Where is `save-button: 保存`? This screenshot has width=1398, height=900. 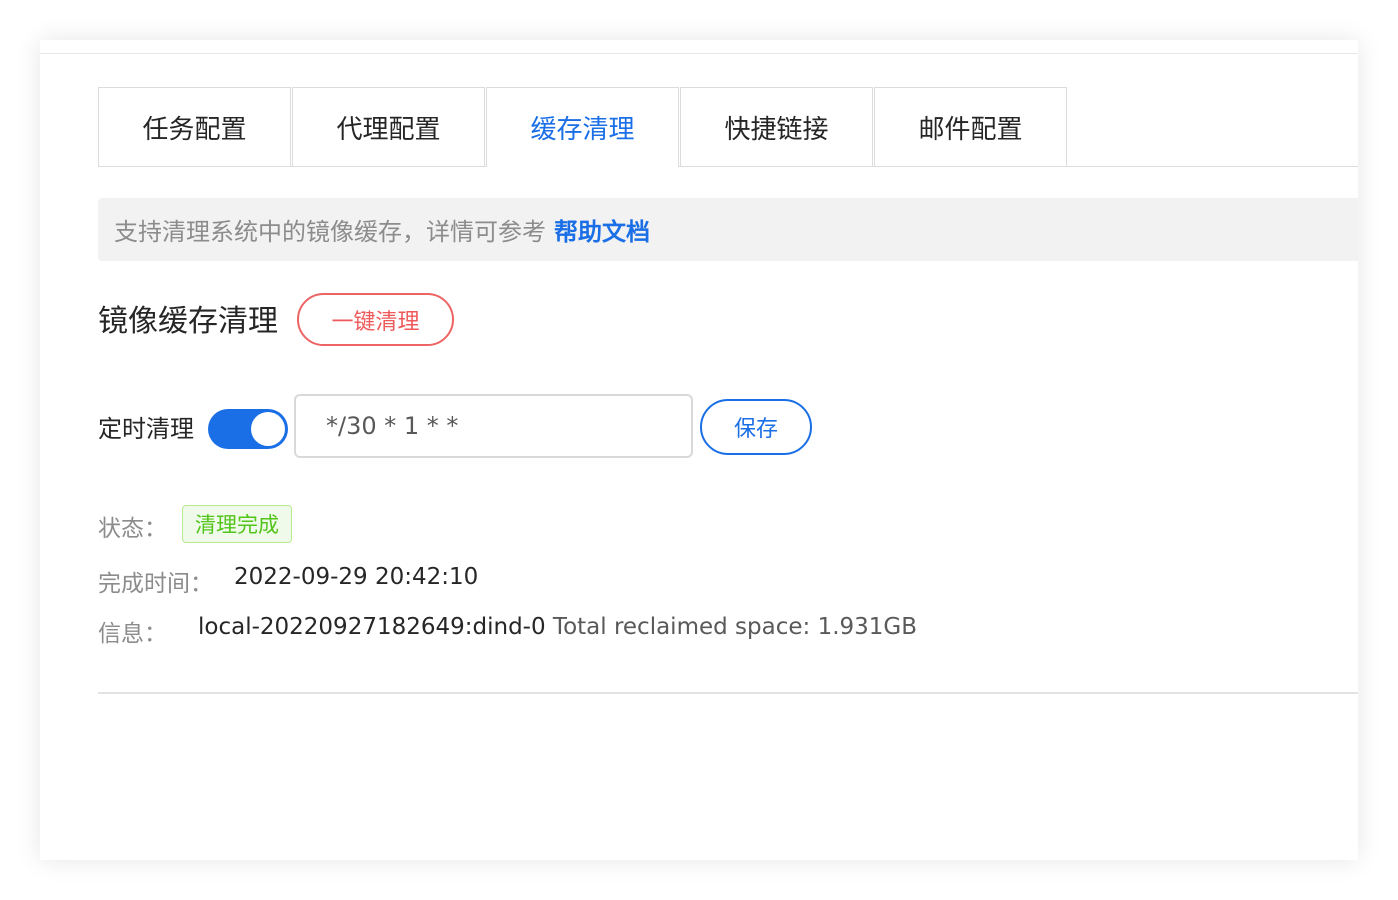 save-button: 保存 is located at coordinates (756, 427).